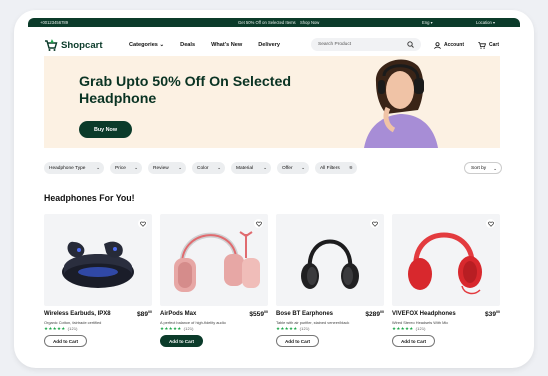  What do you see at coordinates (146, 45) in the screenshot?
I see `nav-categories: Categories ⌄` at bounding box center [146, 45].